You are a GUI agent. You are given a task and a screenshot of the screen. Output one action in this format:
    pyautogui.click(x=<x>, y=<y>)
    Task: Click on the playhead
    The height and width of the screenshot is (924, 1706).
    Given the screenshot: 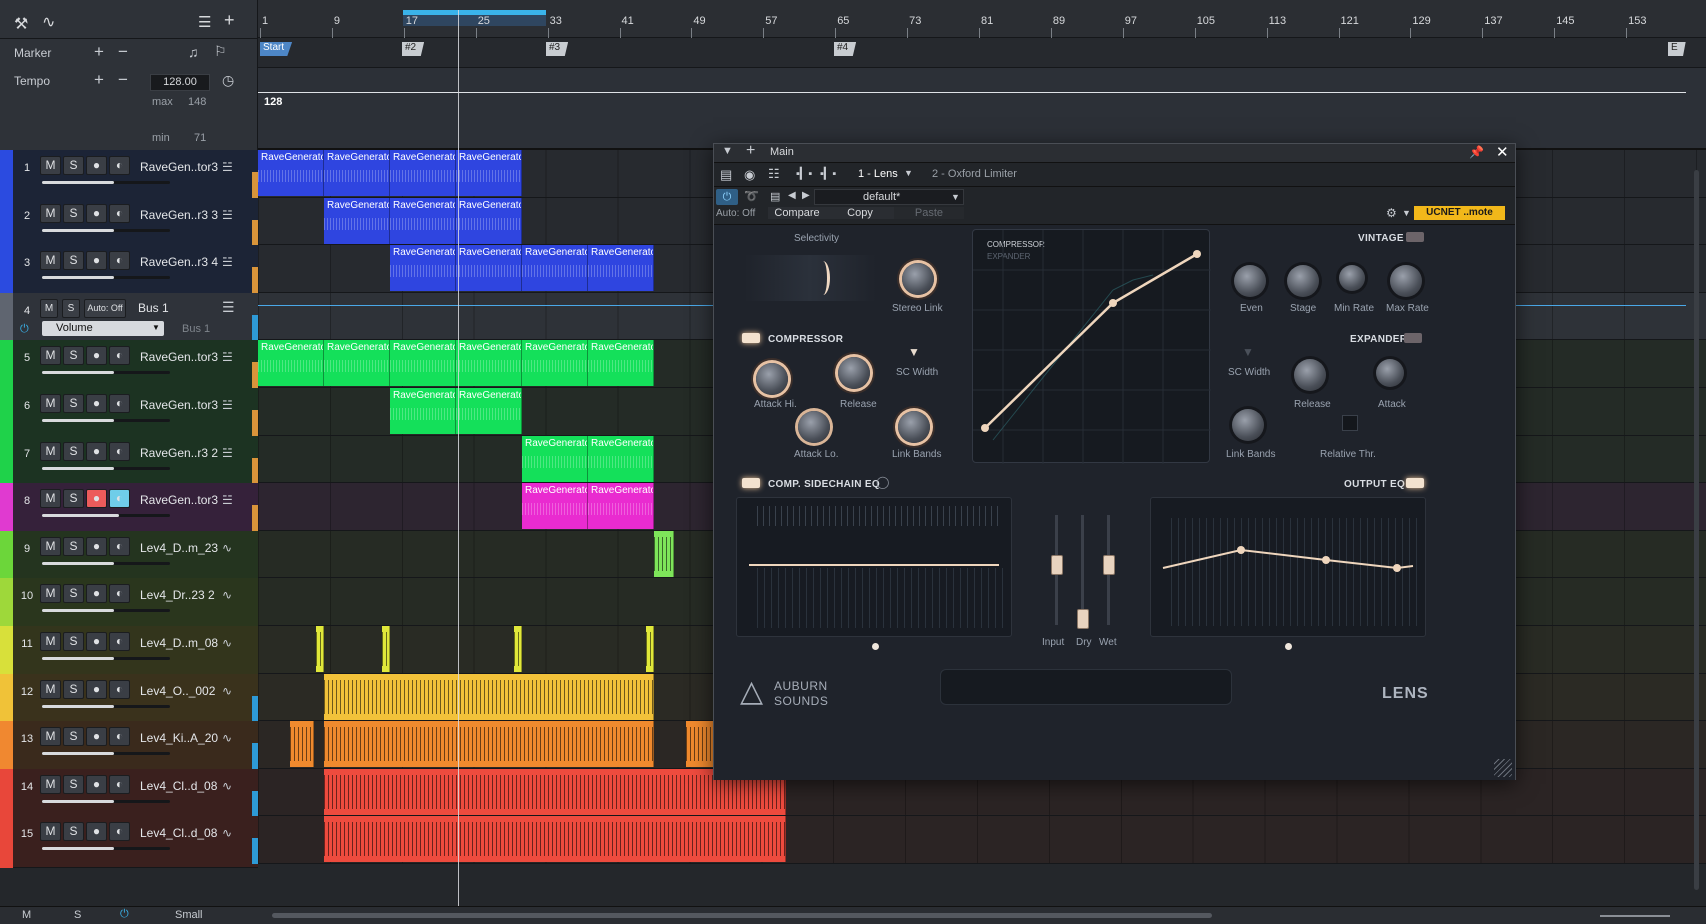 What is the action you would take?
    pyautogui.click(x=458, y=460)
    